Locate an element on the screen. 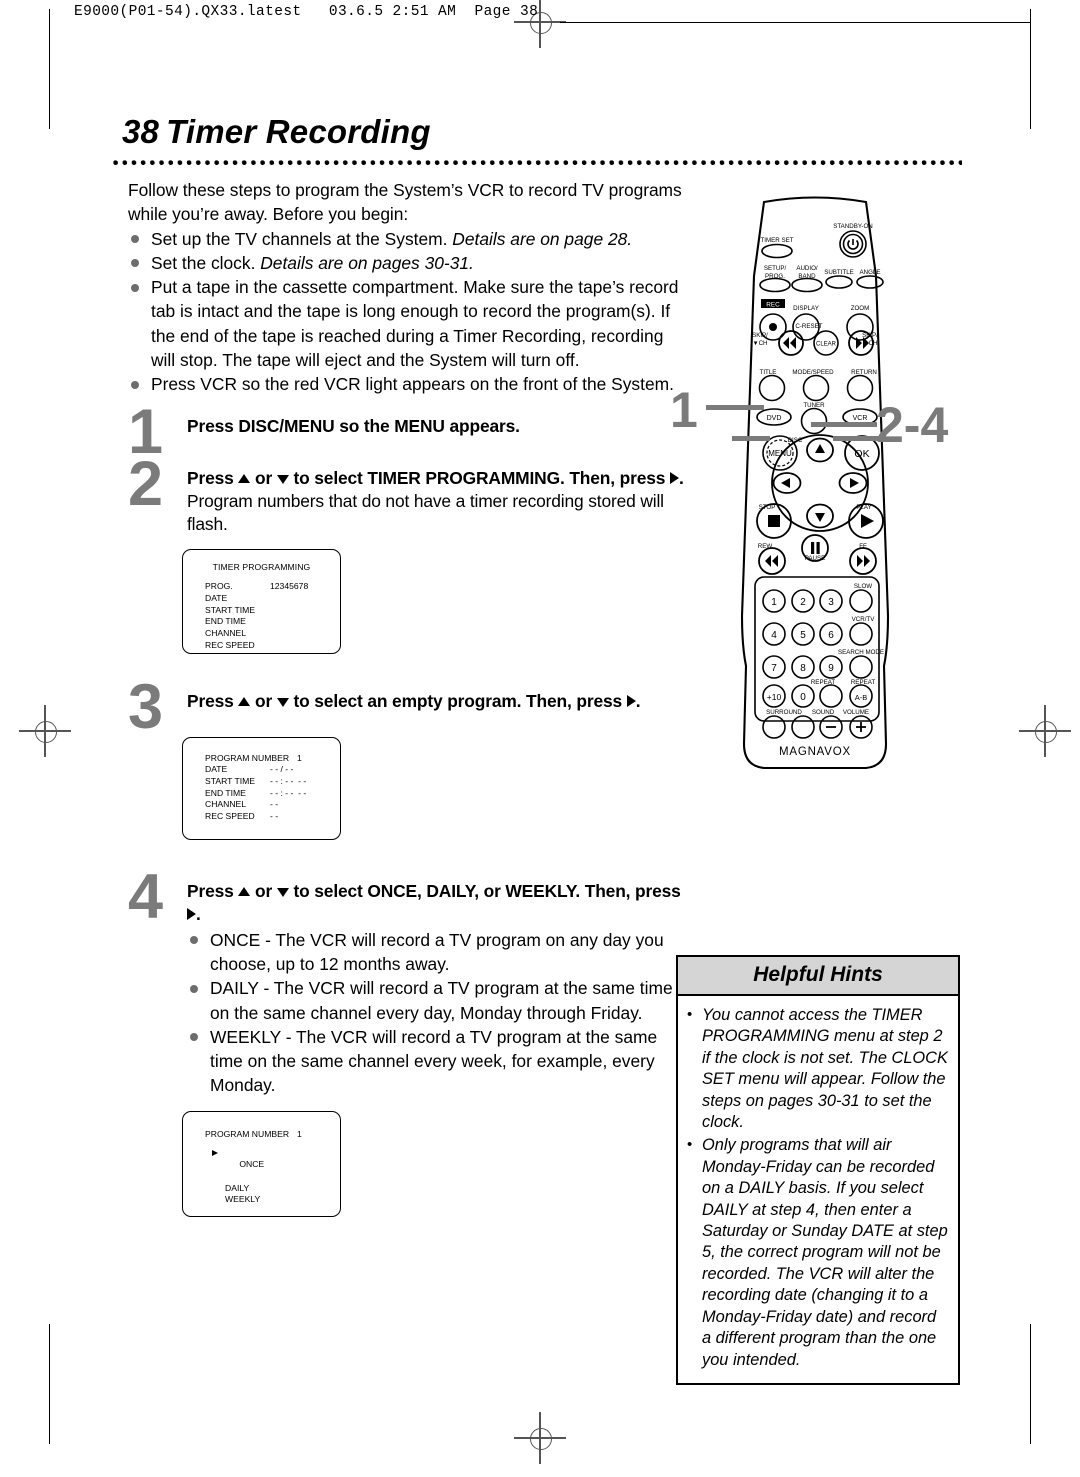  osd-row: DATE - - / - - is located at coordinates (272, 770).